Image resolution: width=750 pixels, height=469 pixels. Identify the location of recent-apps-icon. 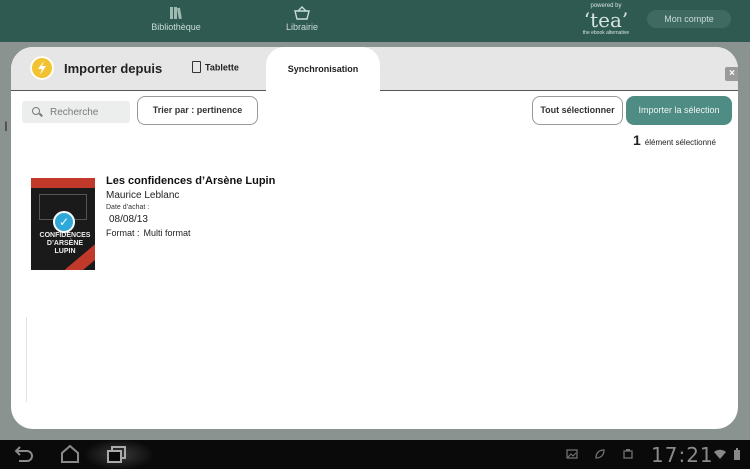
(117, 454).